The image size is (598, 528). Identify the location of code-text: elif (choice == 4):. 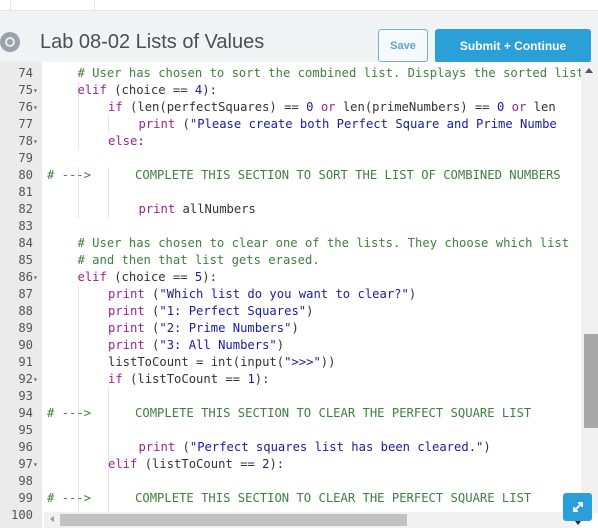
(147, 90).